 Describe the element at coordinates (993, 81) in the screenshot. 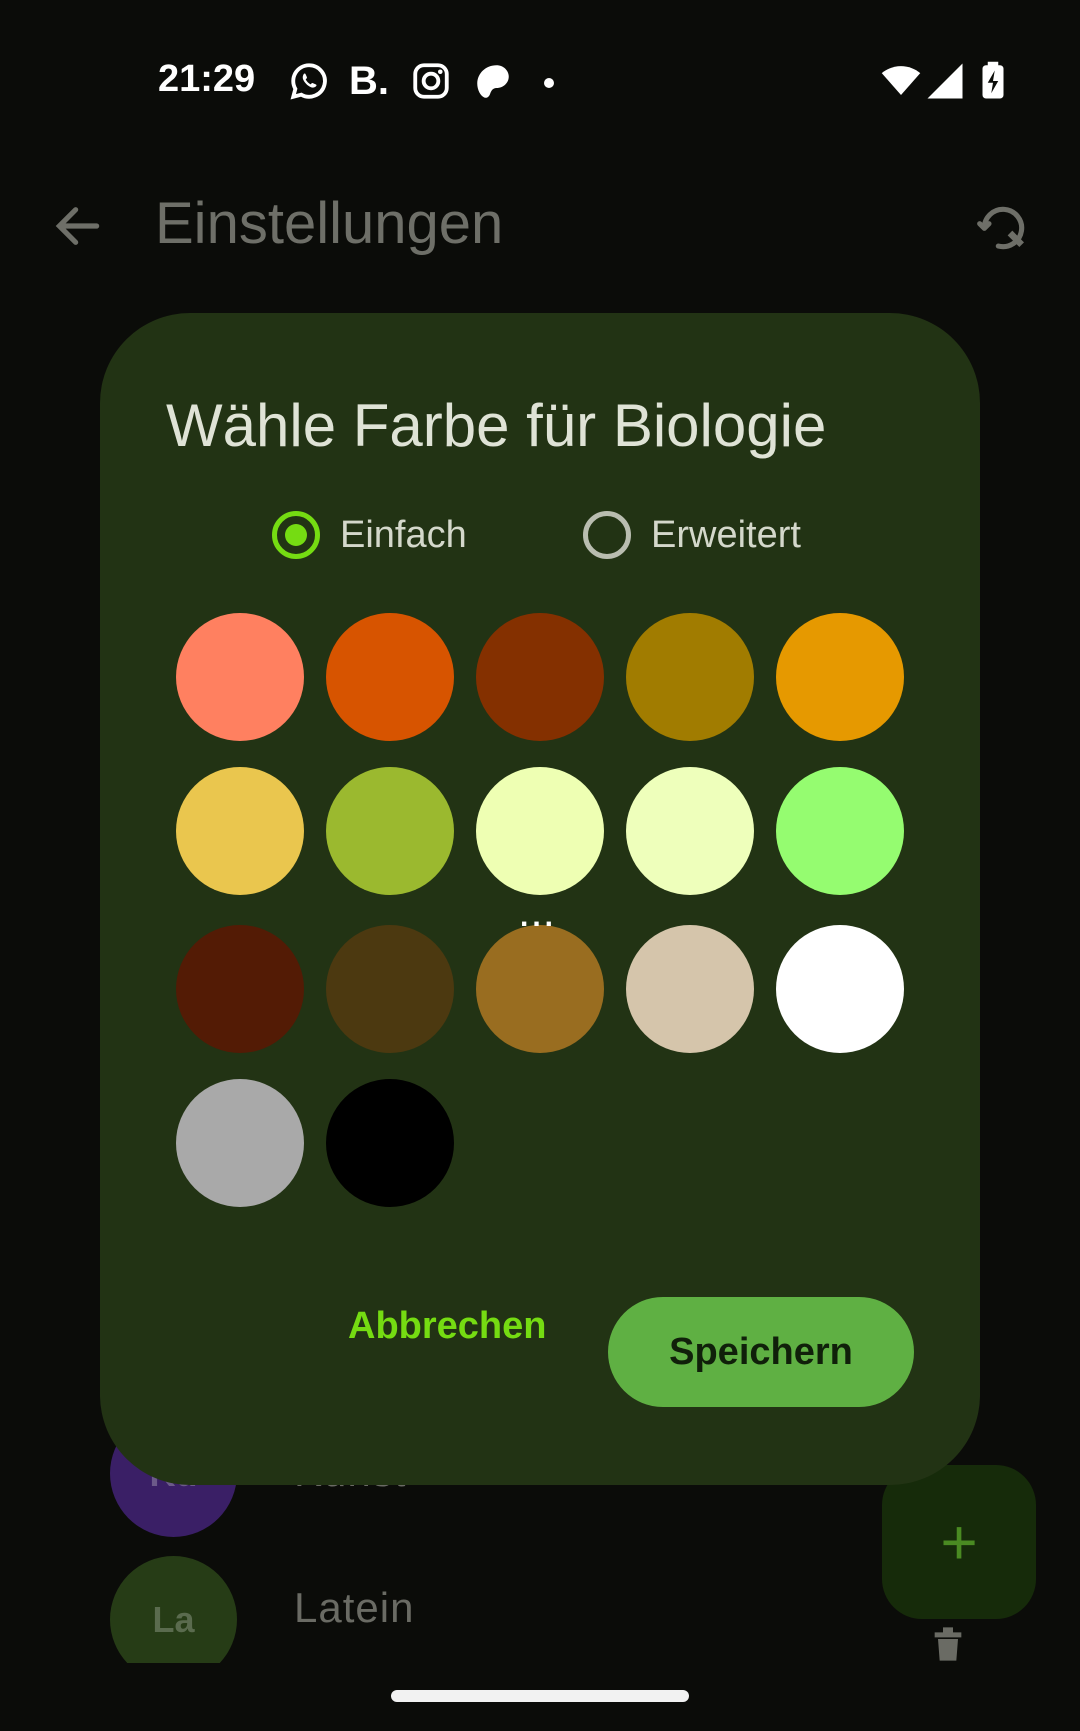

I see `battery-charging-icon` at that location.